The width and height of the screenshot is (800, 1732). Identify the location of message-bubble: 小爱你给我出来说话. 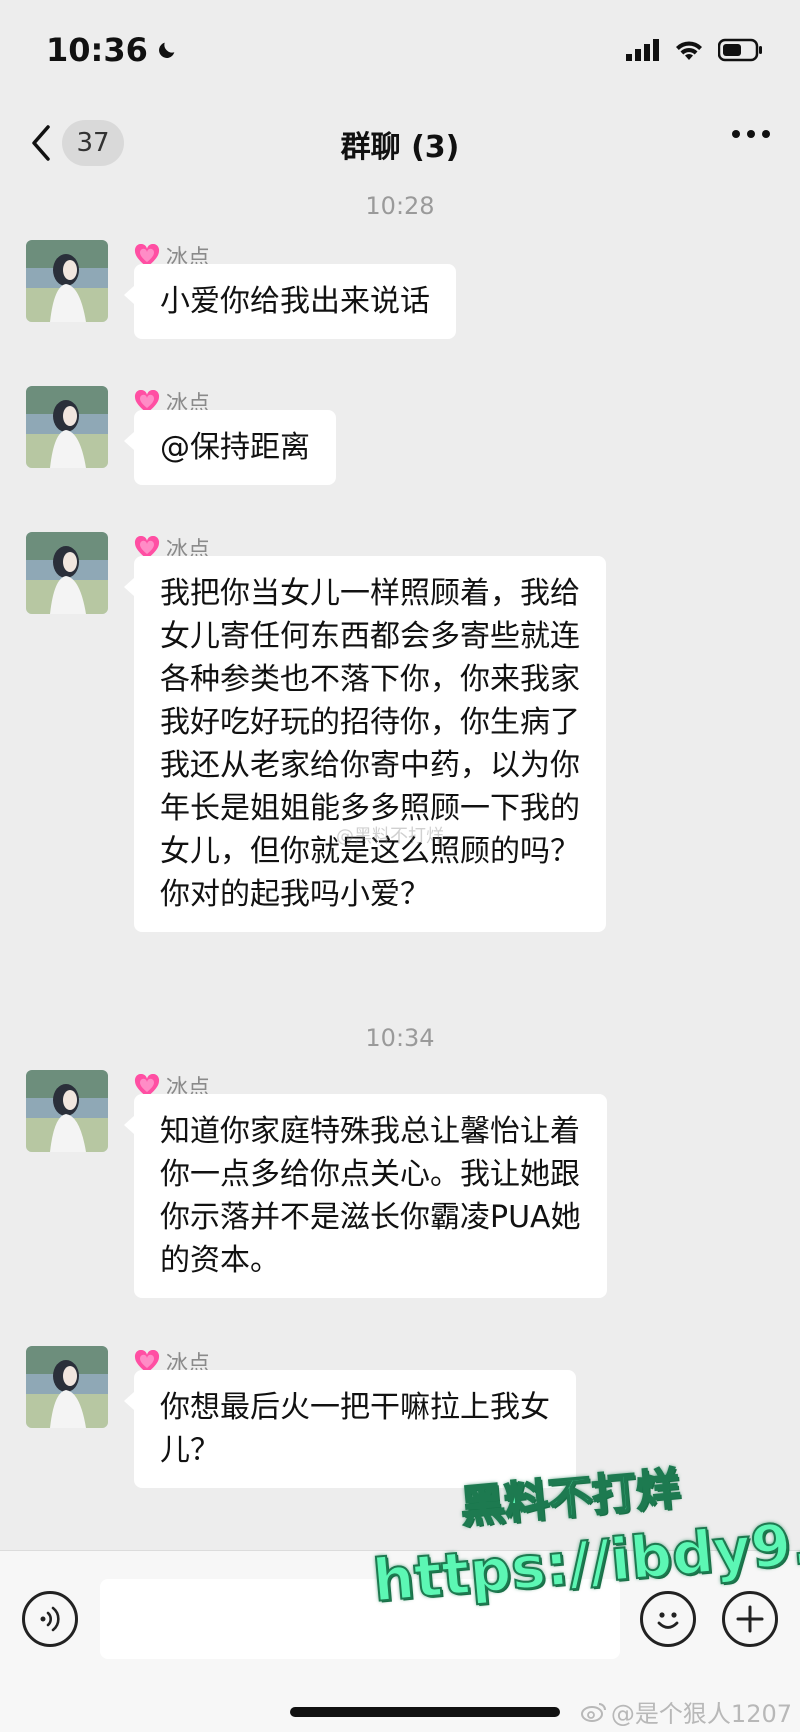
(290, 301).